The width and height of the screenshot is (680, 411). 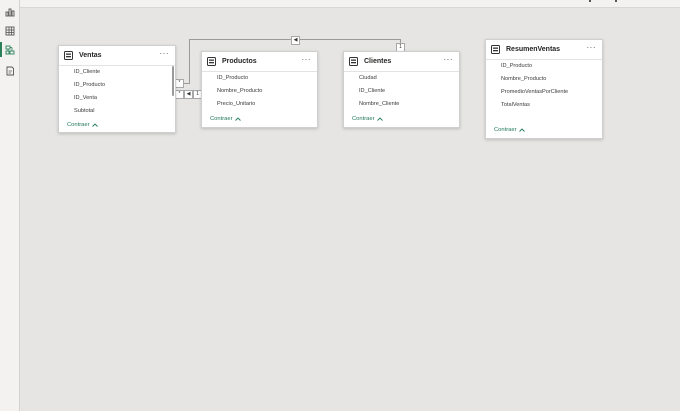 What do you see at coordinates (378, 61) in the screenshot?
I see `table-title: Clientes` at bounding box center [378, 61].